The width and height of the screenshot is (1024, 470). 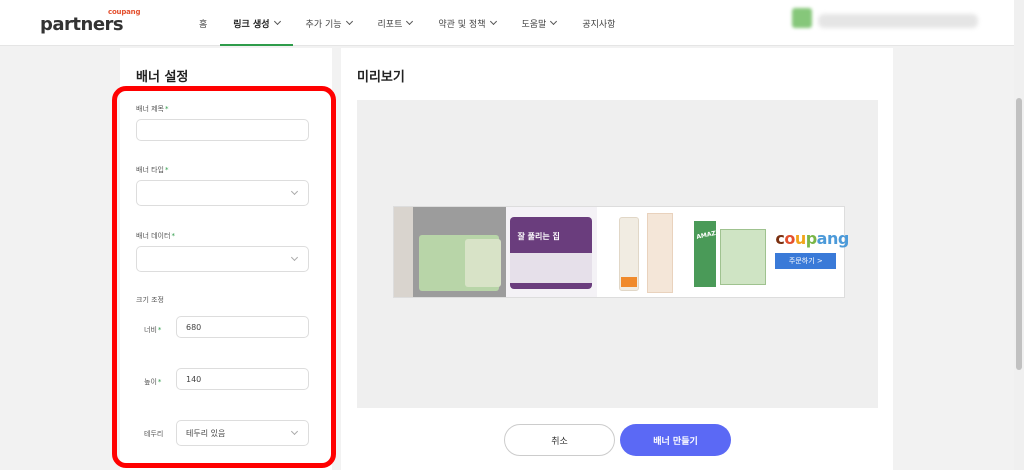 I want to click on banner-preview: 잘 풀리는 집 AMAZING OAT coupang 주문하기 >, so click(x=621, y=252).